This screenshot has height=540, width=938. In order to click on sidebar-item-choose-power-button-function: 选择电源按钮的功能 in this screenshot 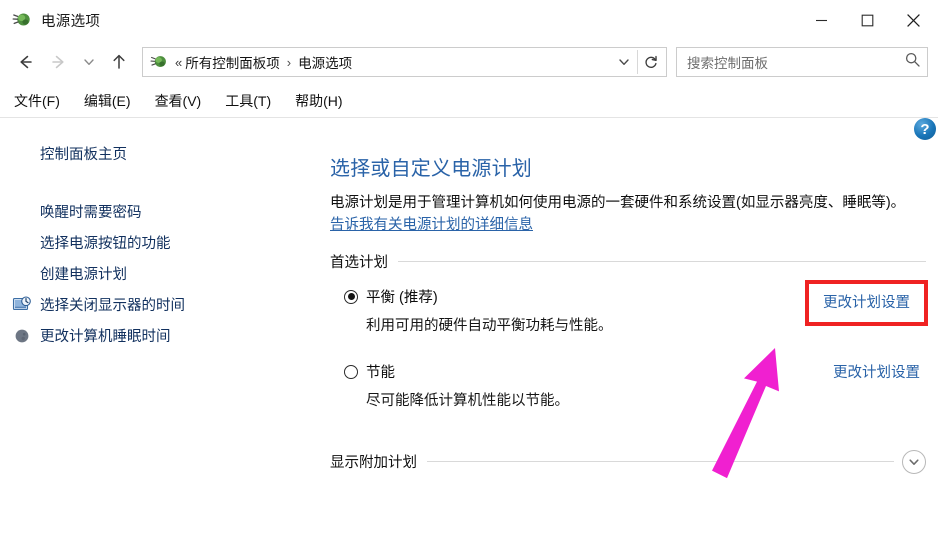, I will do `click(160, 242)`.